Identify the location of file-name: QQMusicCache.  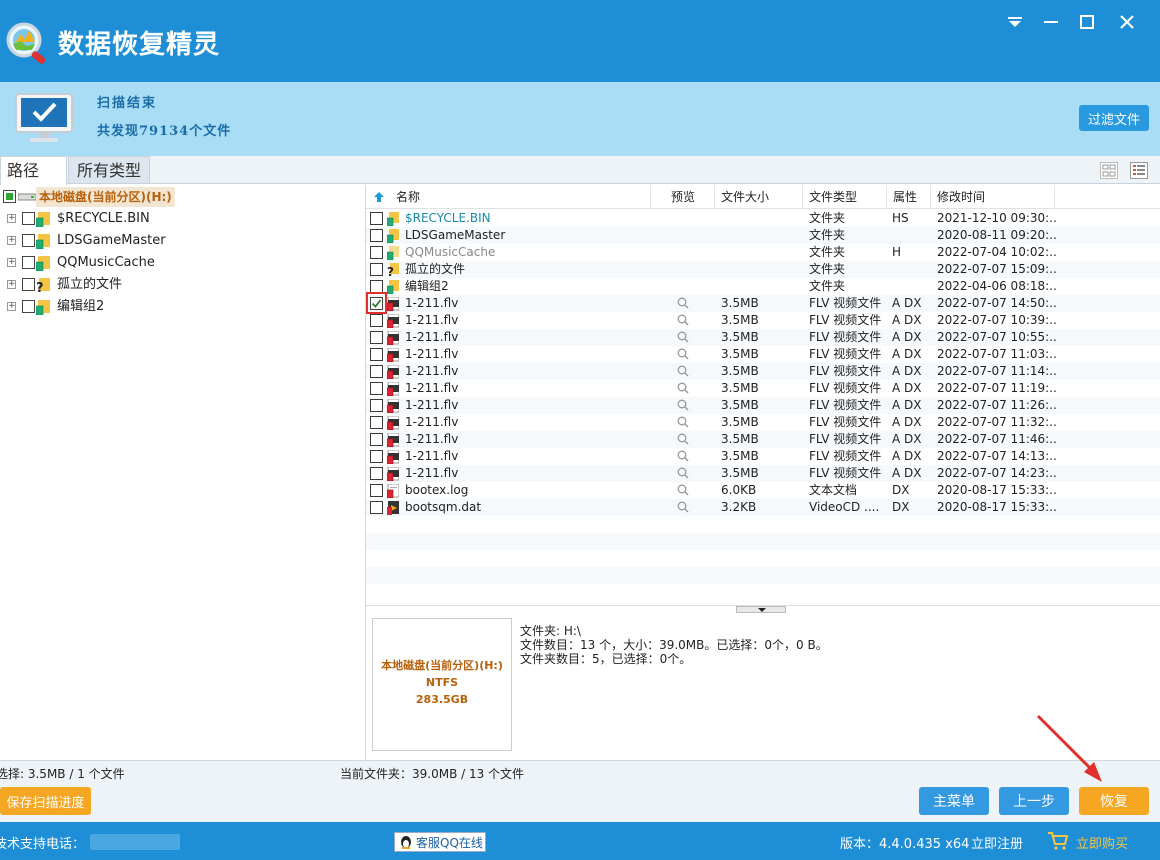
(450, 252).